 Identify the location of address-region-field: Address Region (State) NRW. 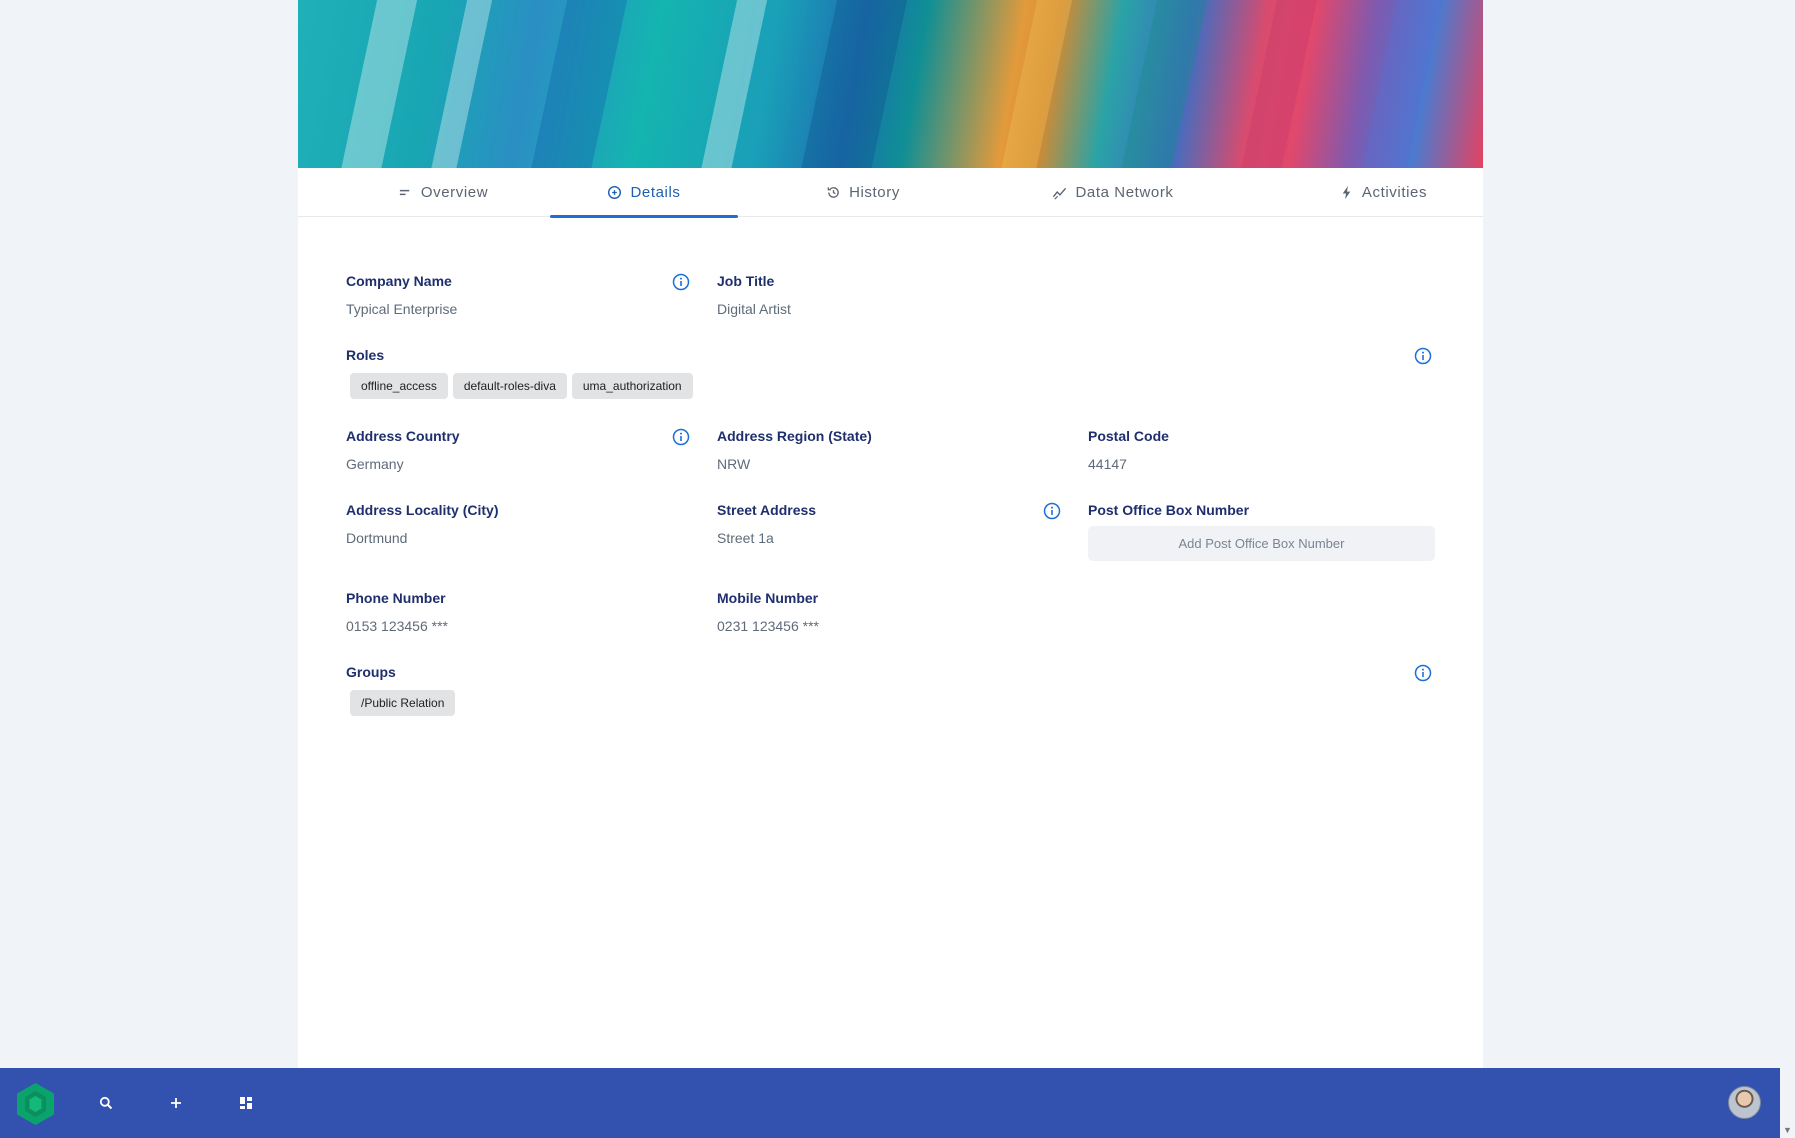
(794, 450).